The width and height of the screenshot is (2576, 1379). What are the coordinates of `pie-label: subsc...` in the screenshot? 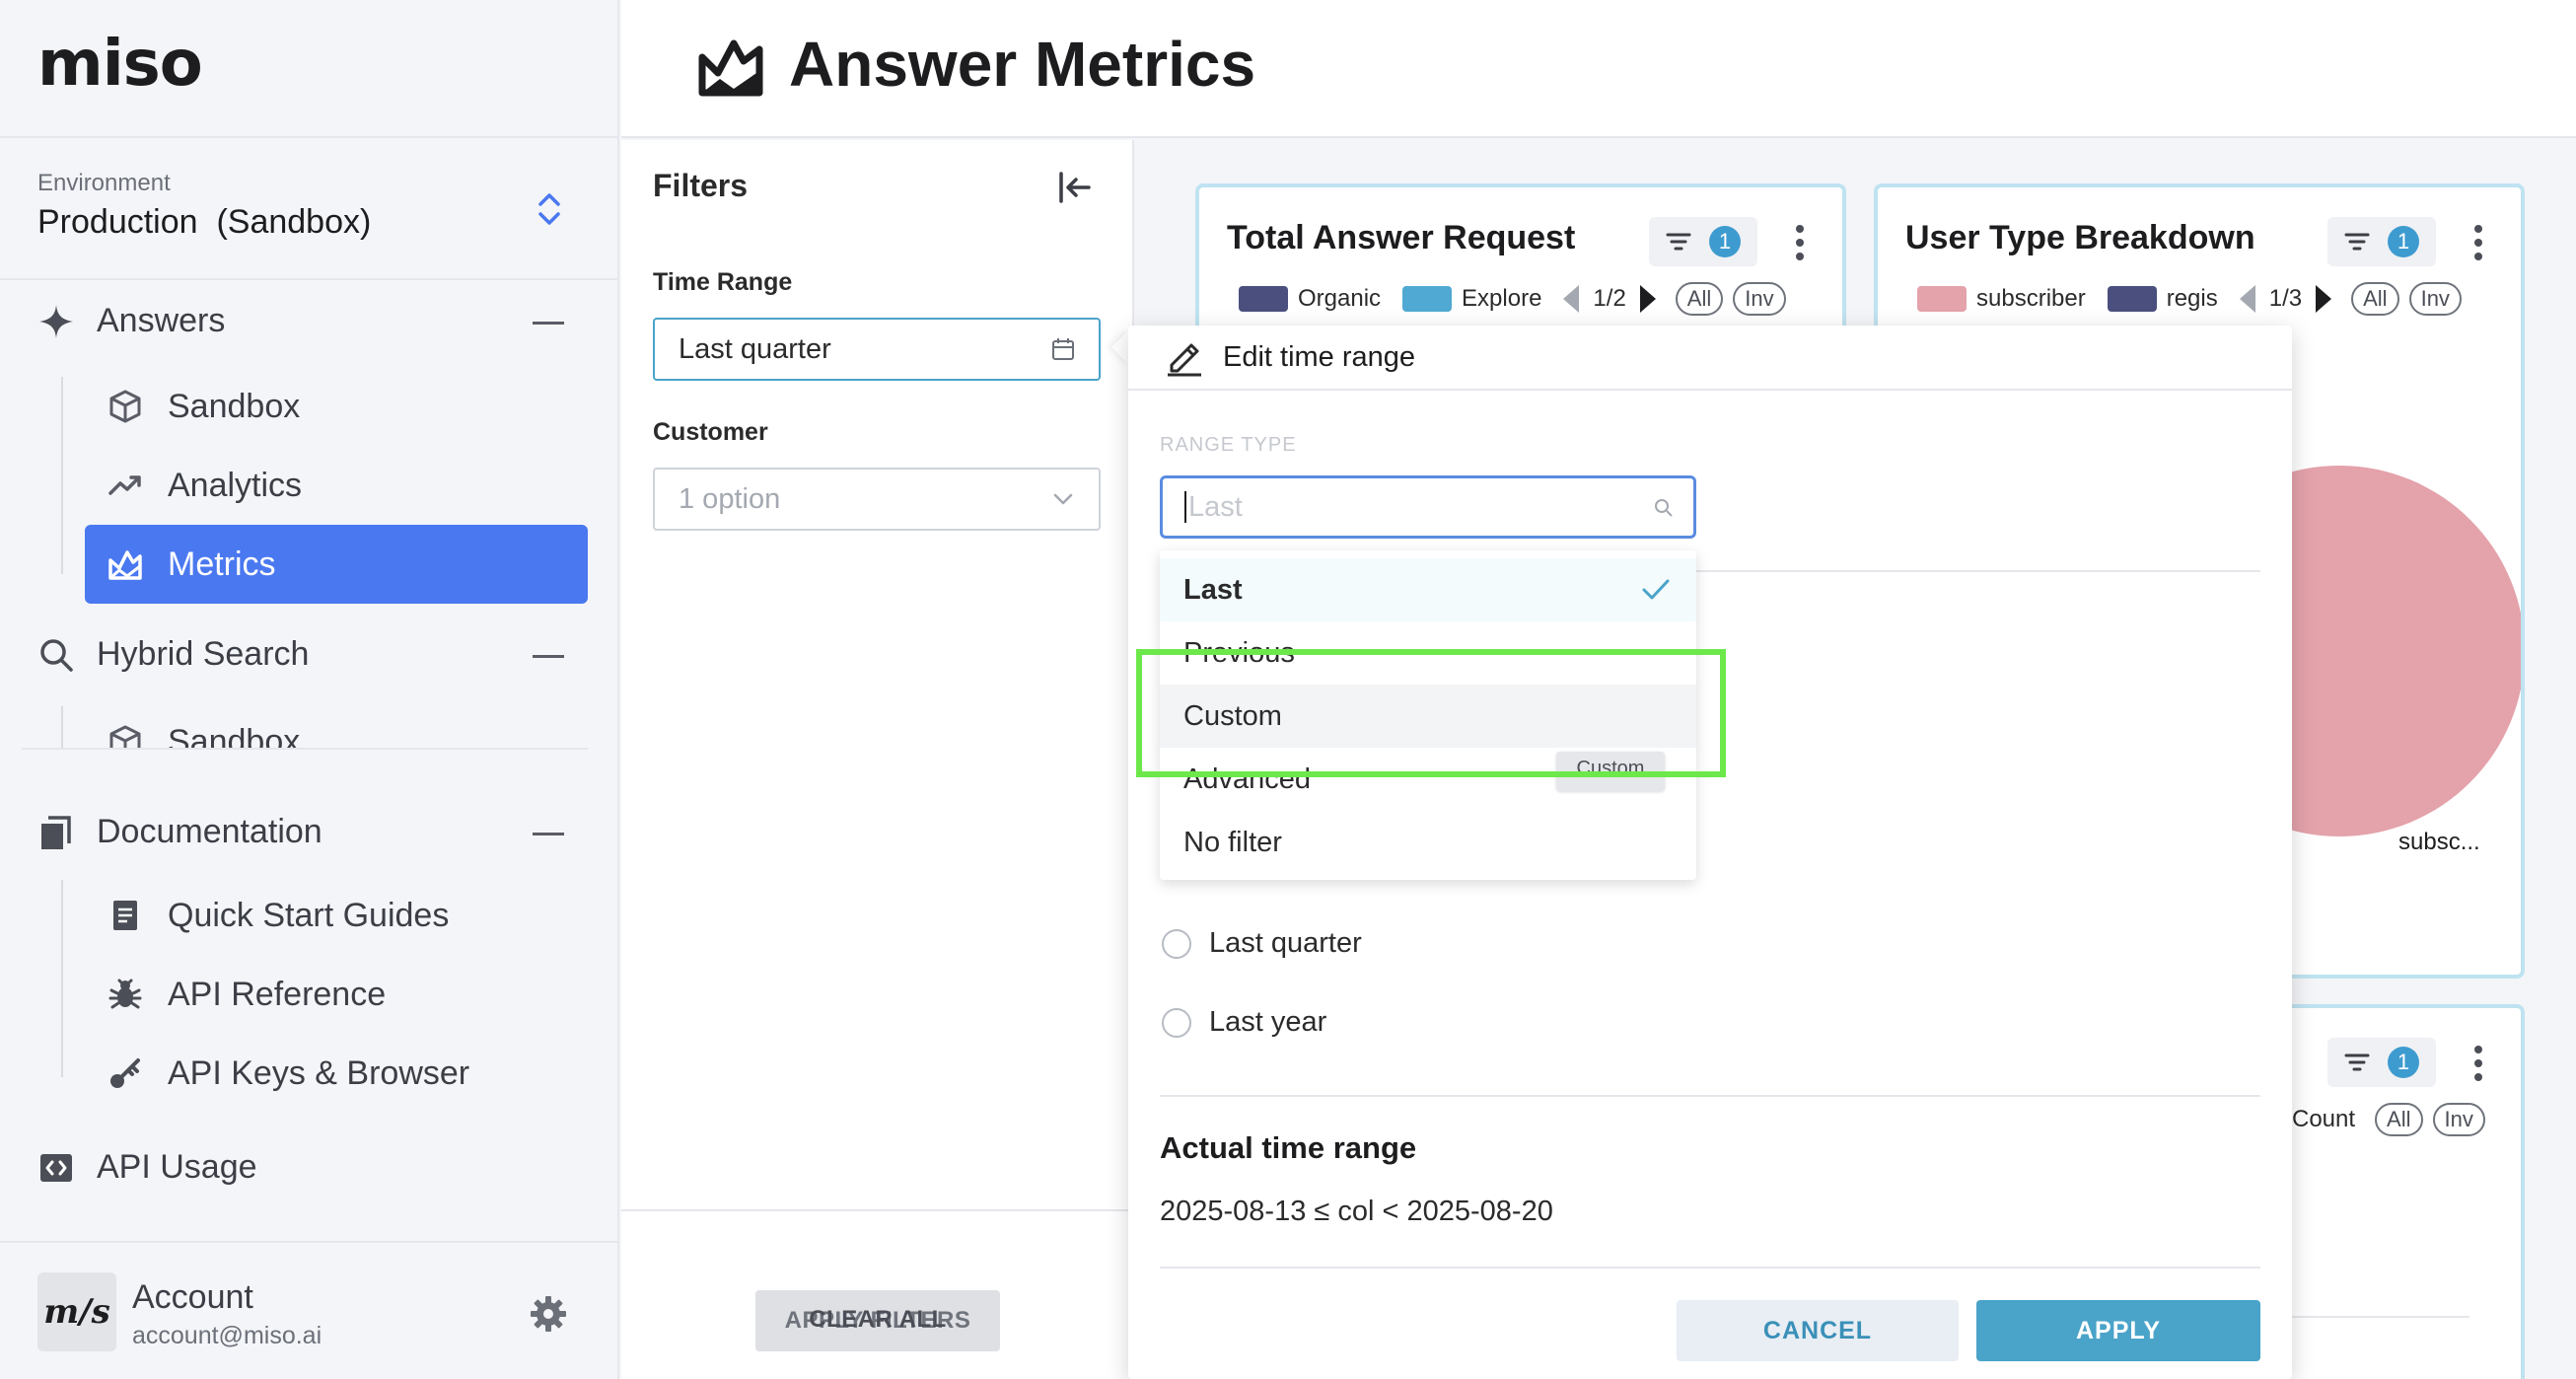 It's located at (2439, 842).